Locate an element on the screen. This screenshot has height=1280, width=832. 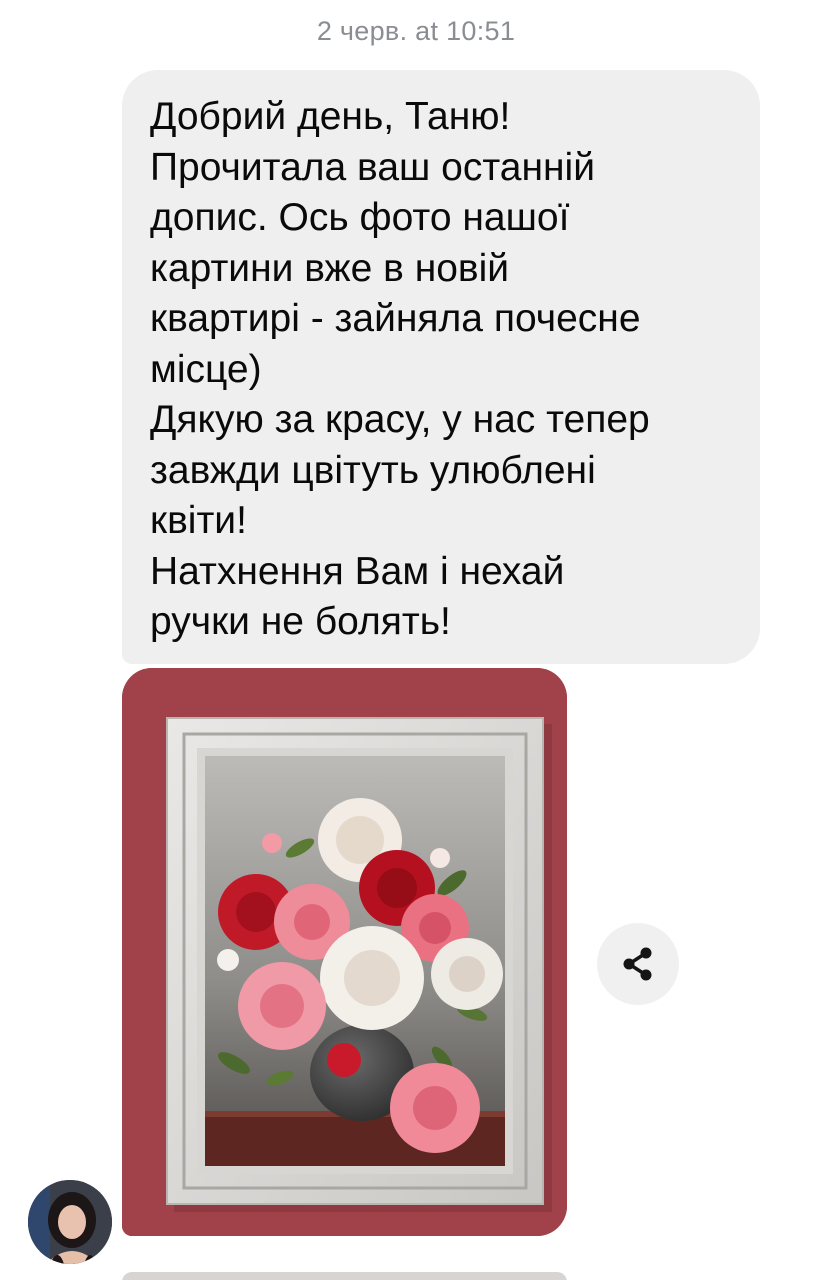
message-line: Прочитала ваш останній is located at coordinates (372, 167).